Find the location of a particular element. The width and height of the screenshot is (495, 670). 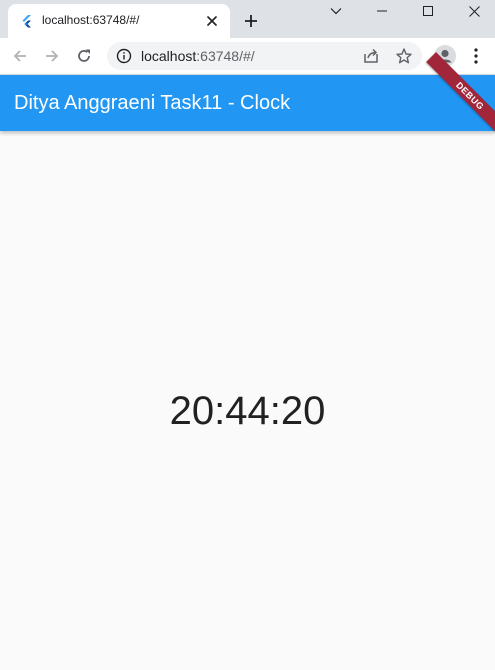

kebab-menu-icon is located at coordinates (476, 56).